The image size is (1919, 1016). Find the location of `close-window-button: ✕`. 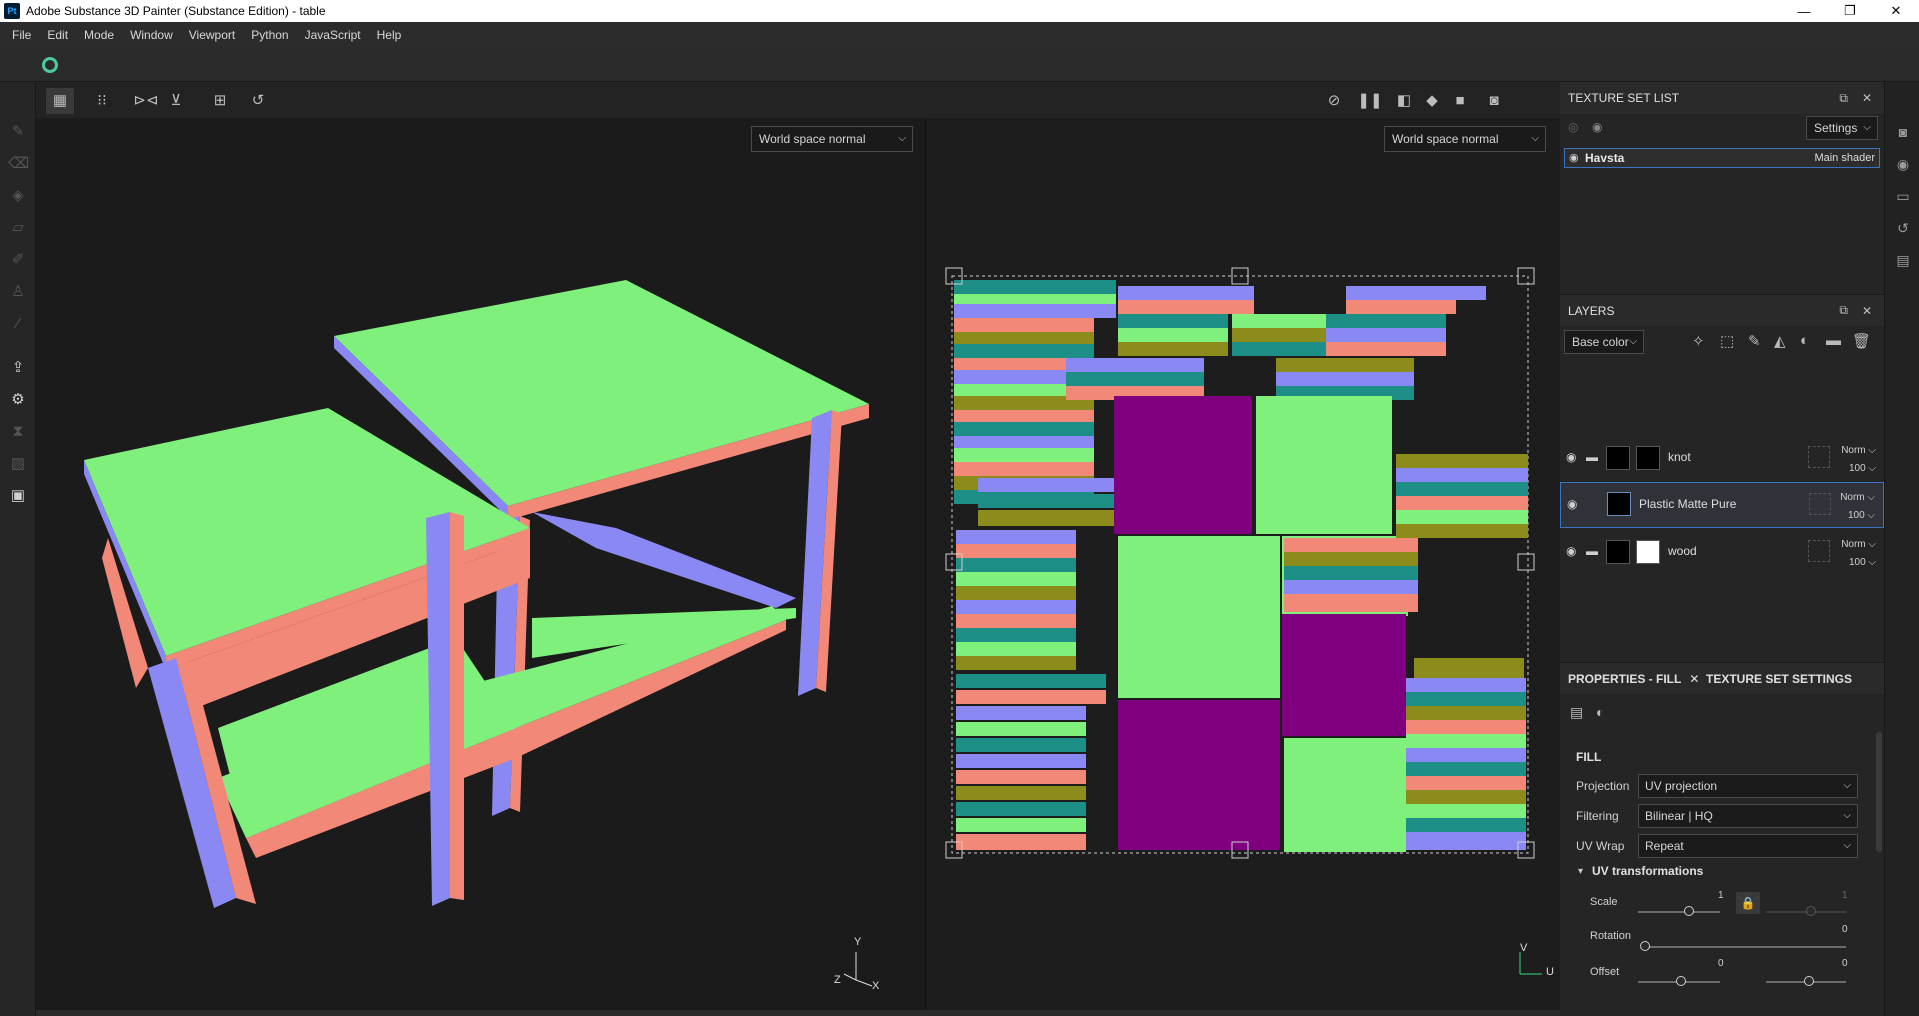

close-window-button: ✕ is located at coordinates (1896, 11).